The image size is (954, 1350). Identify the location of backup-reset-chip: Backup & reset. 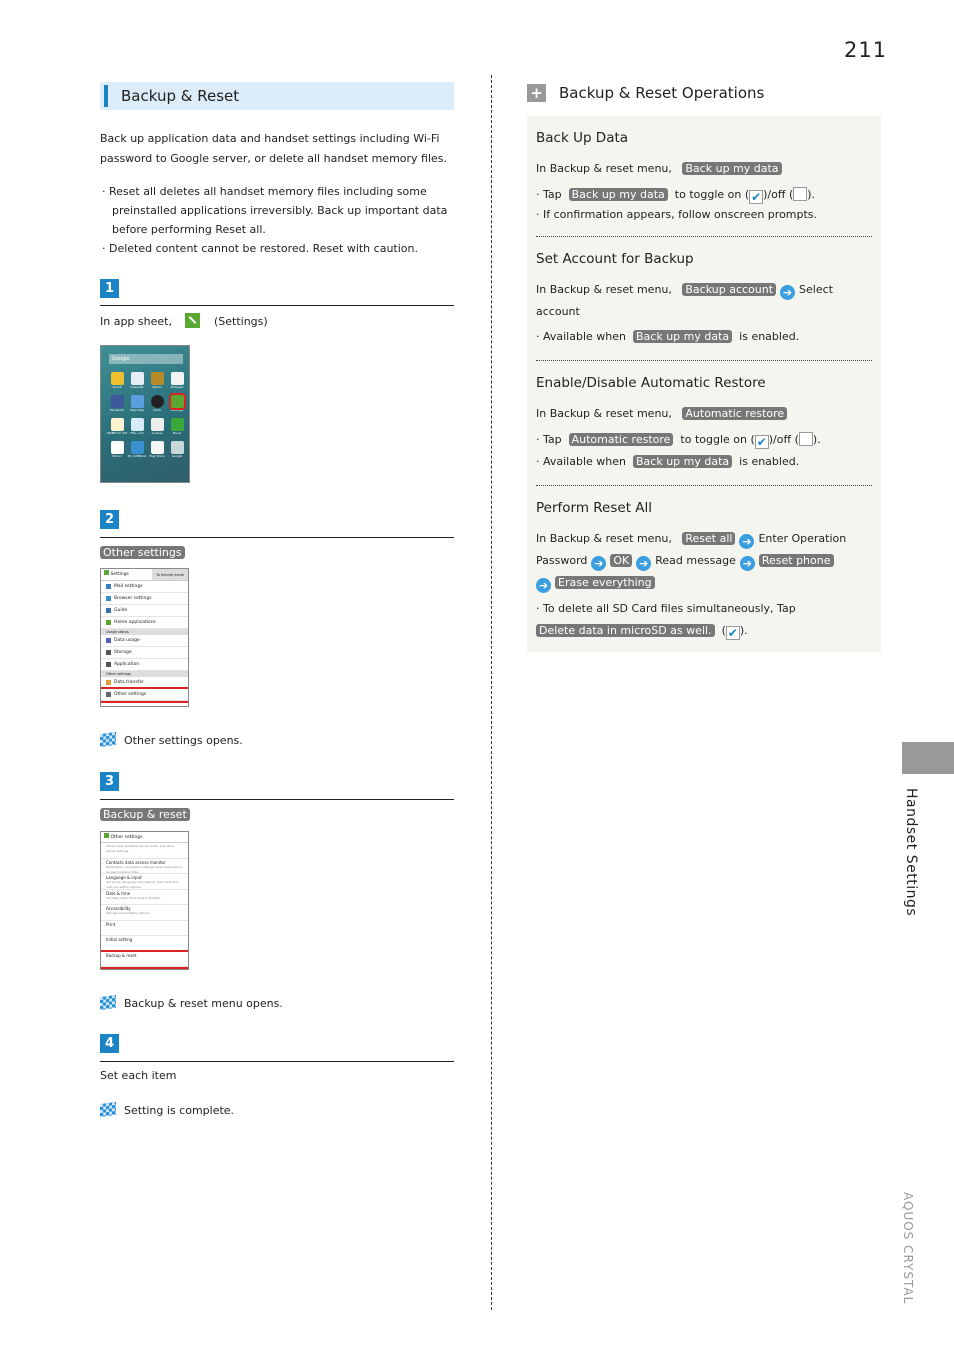
(145, 814).